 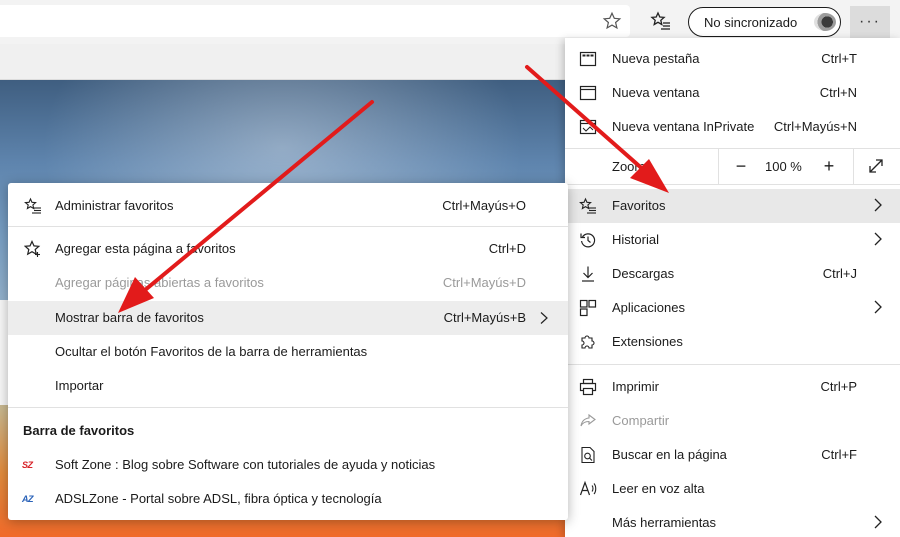 What do you see at coordinates (588, 455) in the screenshot?
I see `find-icon` at bounding box center [588, 455].